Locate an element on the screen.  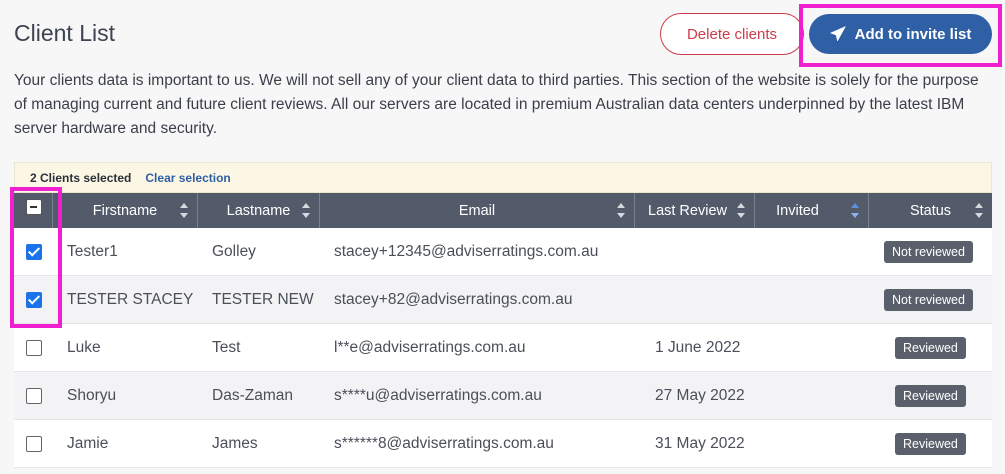
column-last-review: Last Review is located at coordinates (695, 210).